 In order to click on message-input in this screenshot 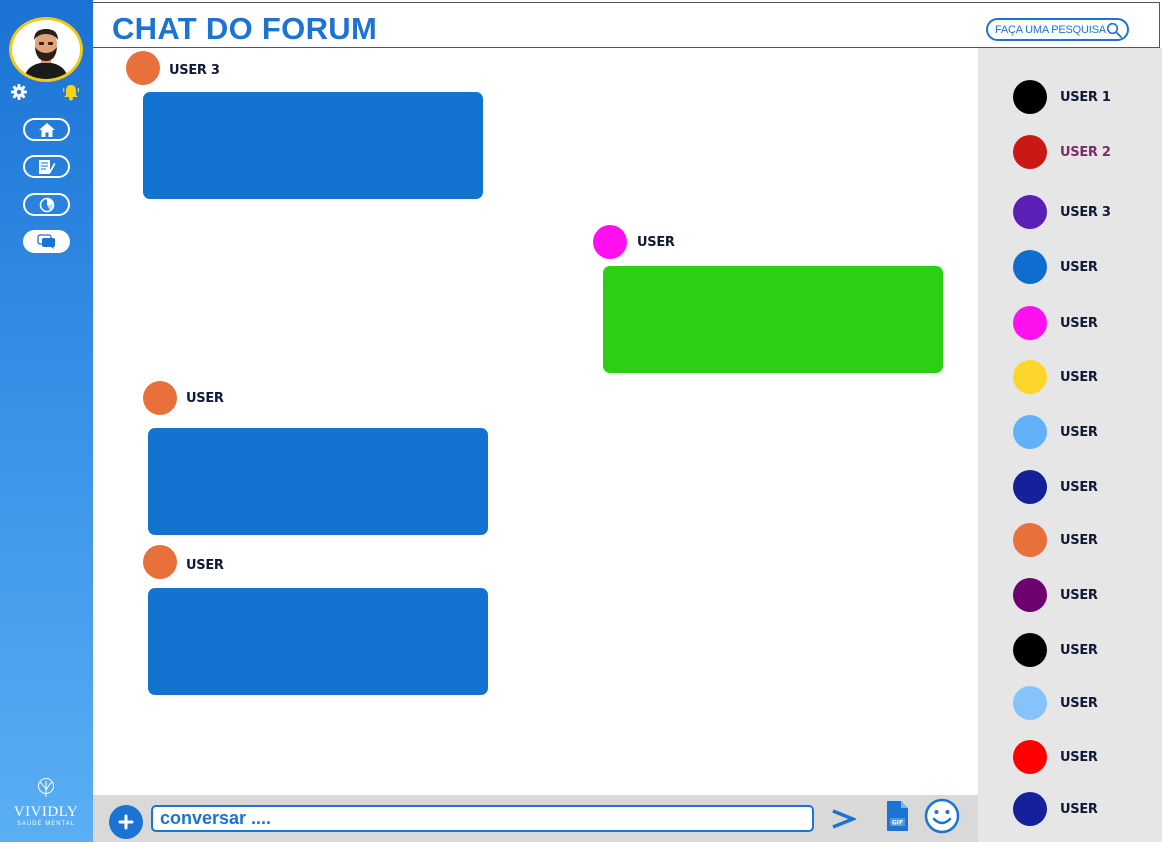, I will do `click(482, 818)`.